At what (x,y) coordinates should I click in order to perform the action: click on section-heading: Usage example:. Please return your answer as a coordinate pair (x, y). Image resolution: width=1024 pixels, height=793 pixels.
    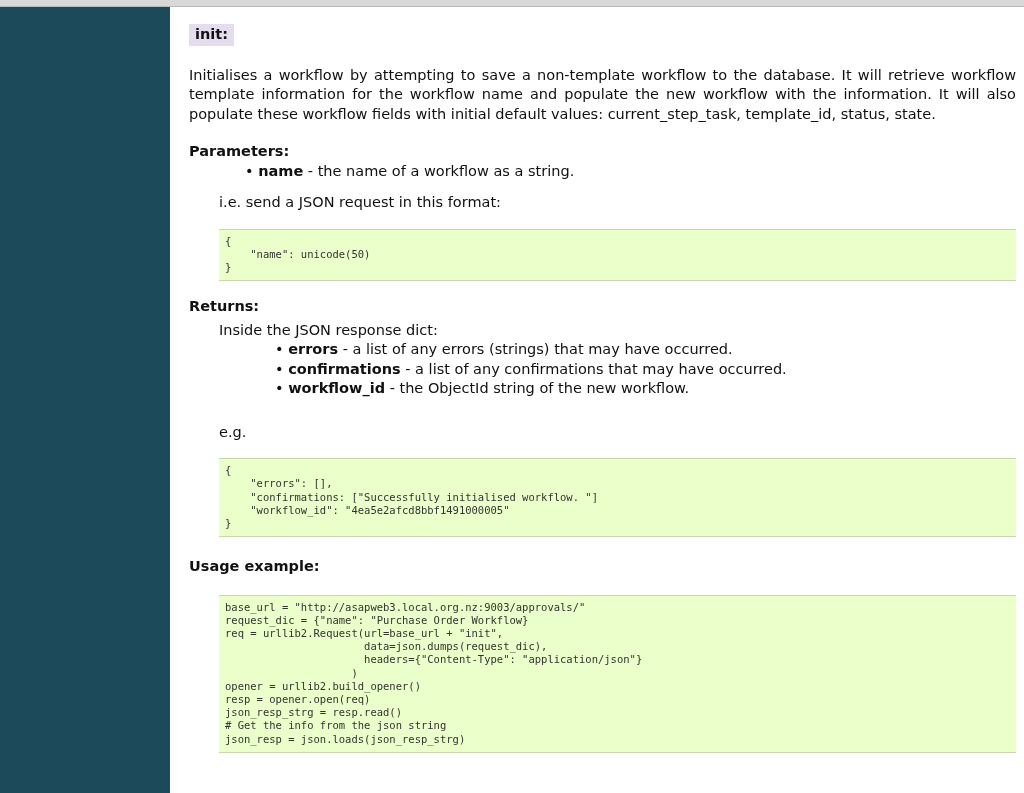
    Looking at the image, I should click on (255, 567).